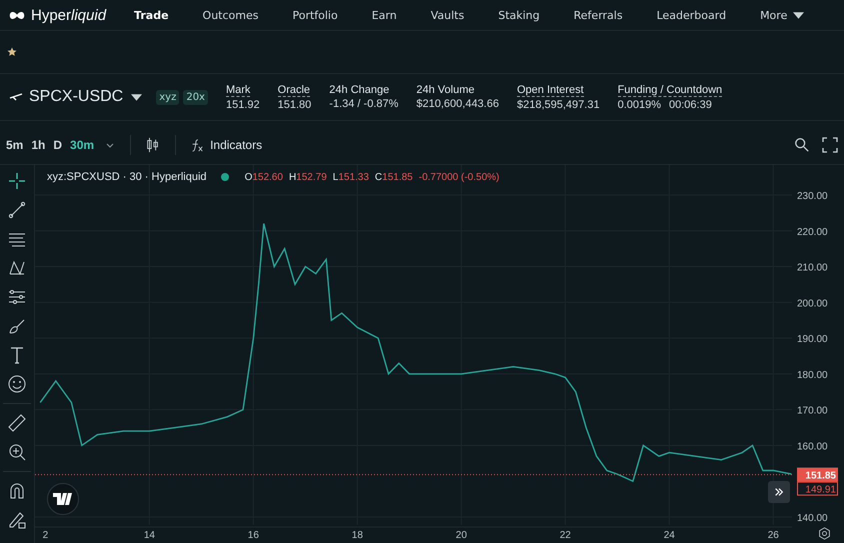 This screenshot has width=844, height=543. I want to click on change-value: -0.77000 (-0.50%), so click(459, 177).